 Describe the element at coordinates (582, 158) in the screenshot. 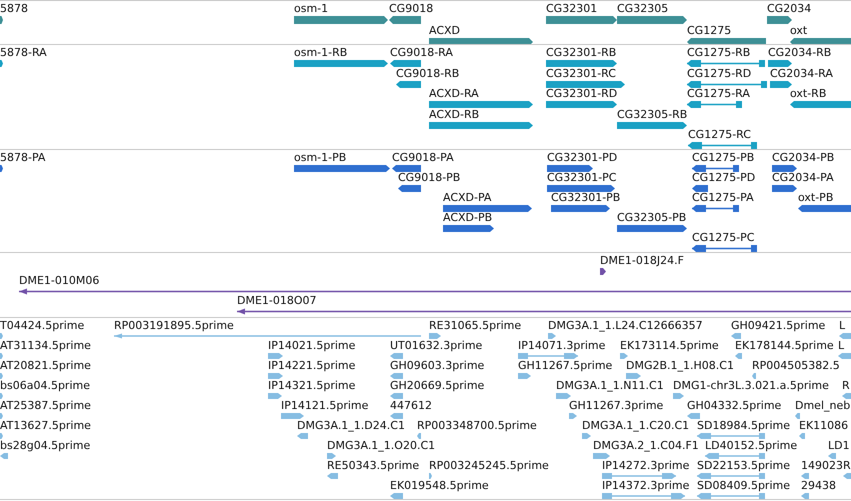

I see `feature-label: CG32301-PD` at that location.